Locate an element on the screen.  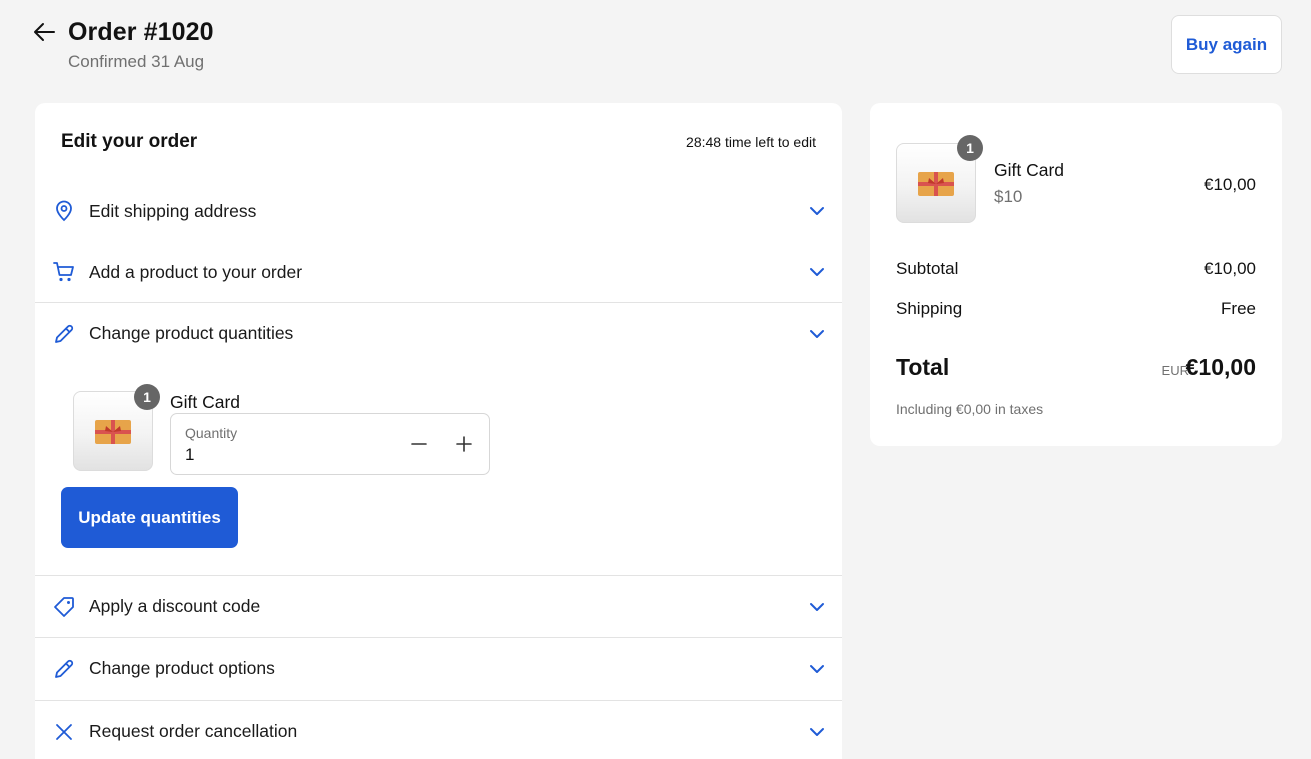
plus-icon is located at coordinates (464, 444).